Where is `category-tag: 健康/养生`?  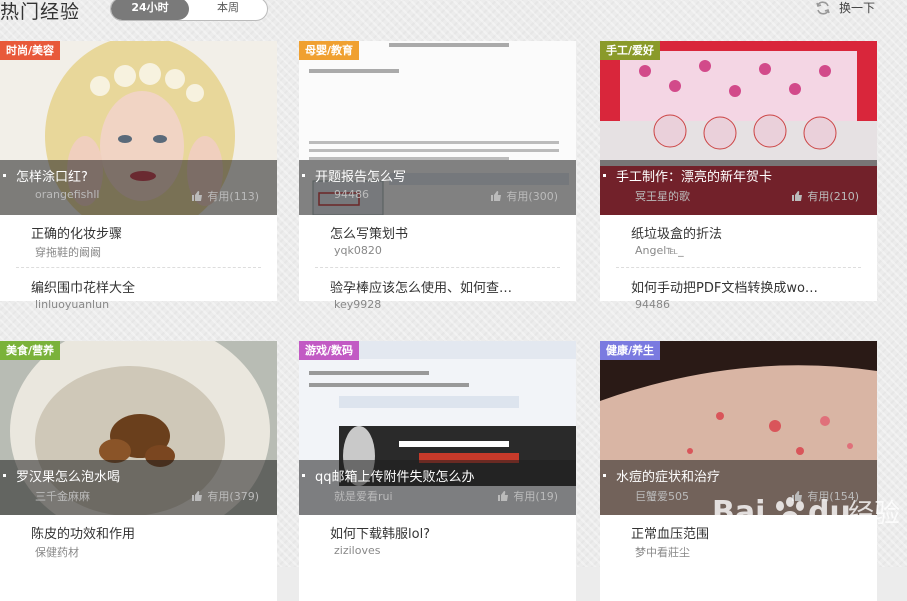 category-tag: 健康/养生 is located at coordinates (630, 350).